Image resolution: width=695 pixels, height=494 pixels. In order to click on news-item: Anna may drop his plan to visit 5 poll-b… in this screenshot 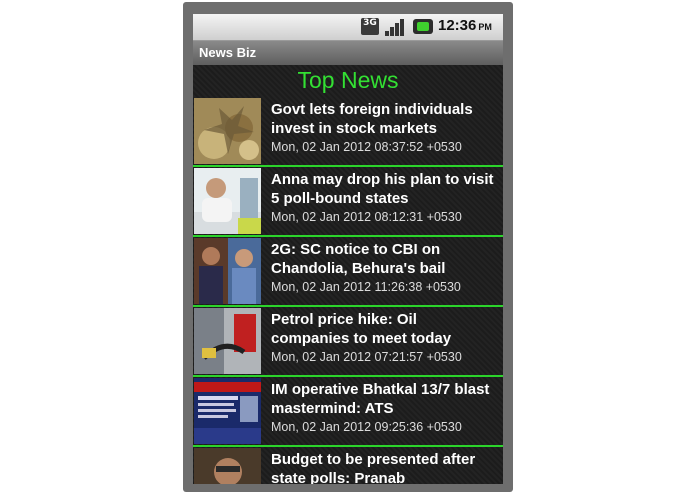, I will do `click(348, 202)`.